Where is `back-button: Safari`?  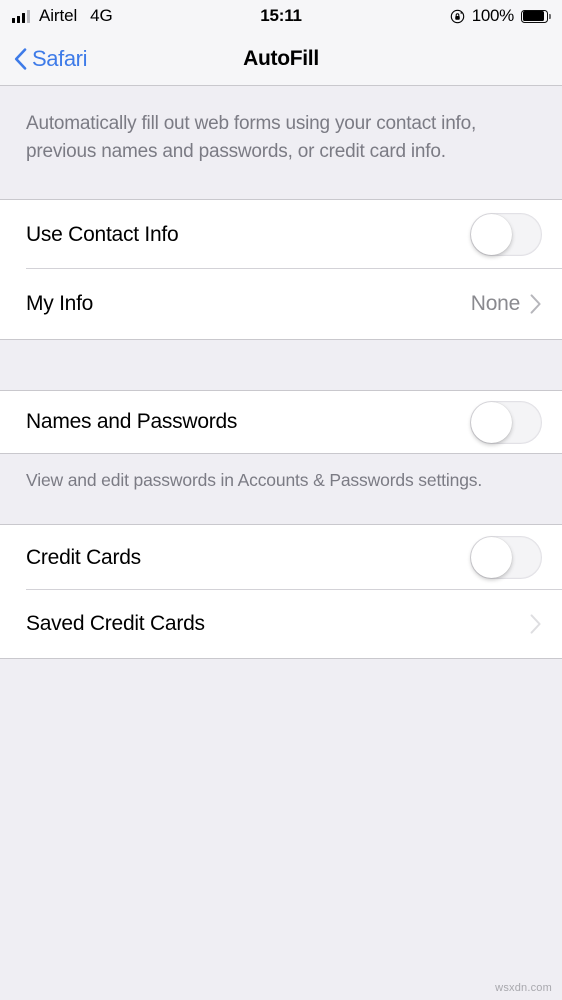
back-button: Safari is located at coordinates (43, 59).